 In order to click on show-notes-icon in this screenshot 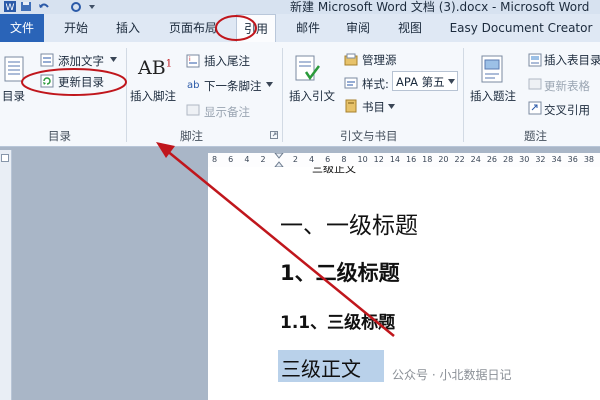, I will do `click(193, 110)`.